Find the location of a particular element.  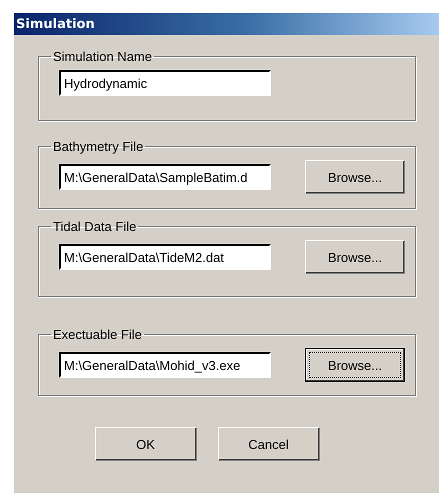

cancel-button: Cancel is located at coordinates (269, 444).